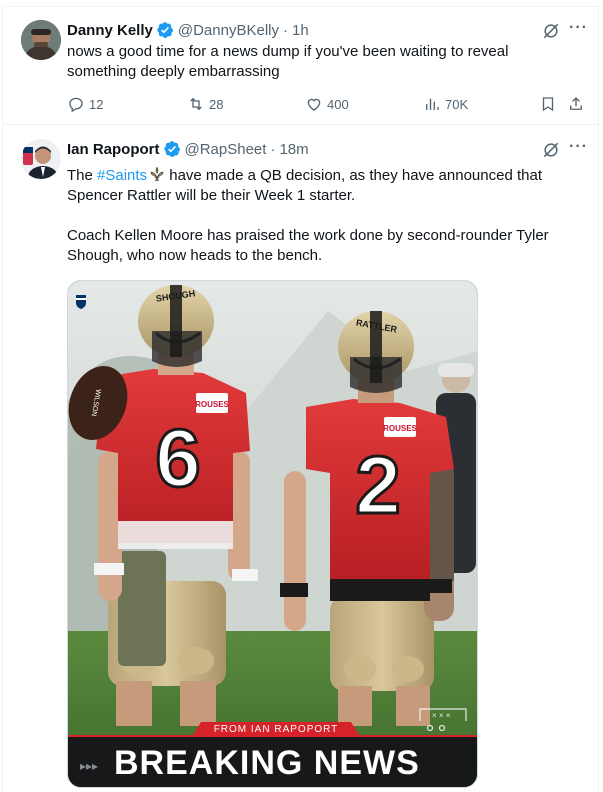 The image size is (603, 792). I want to click on breaking-news-banner: FROM IAN RAPOPORT ▸▸▸ BREAKING NEWS, so click(272, 754).